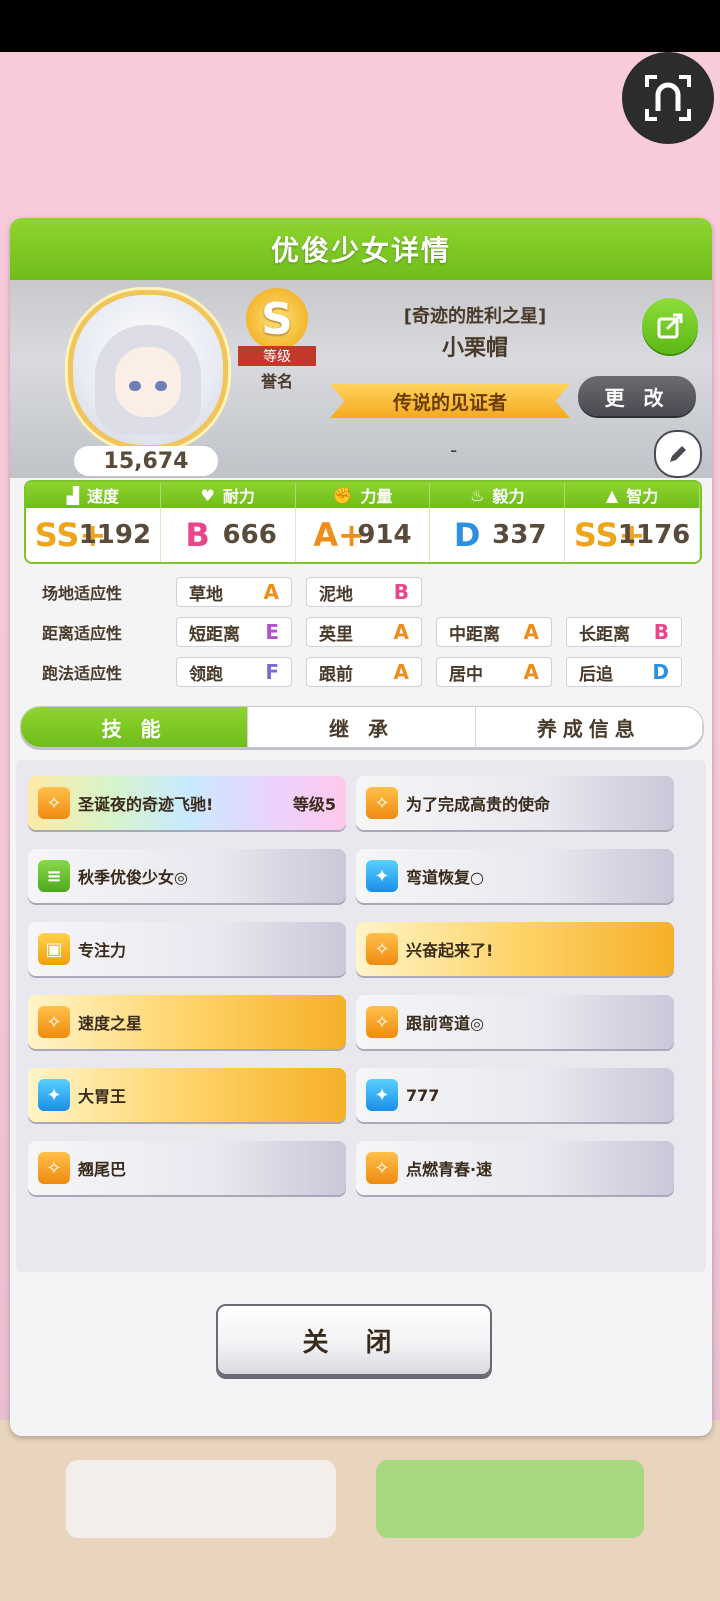  What do you see at coordinates (187, 1168) in the screenshot?
I see `skill-item: ✧ 翘尾巴` at bounding box center [187, 1168].